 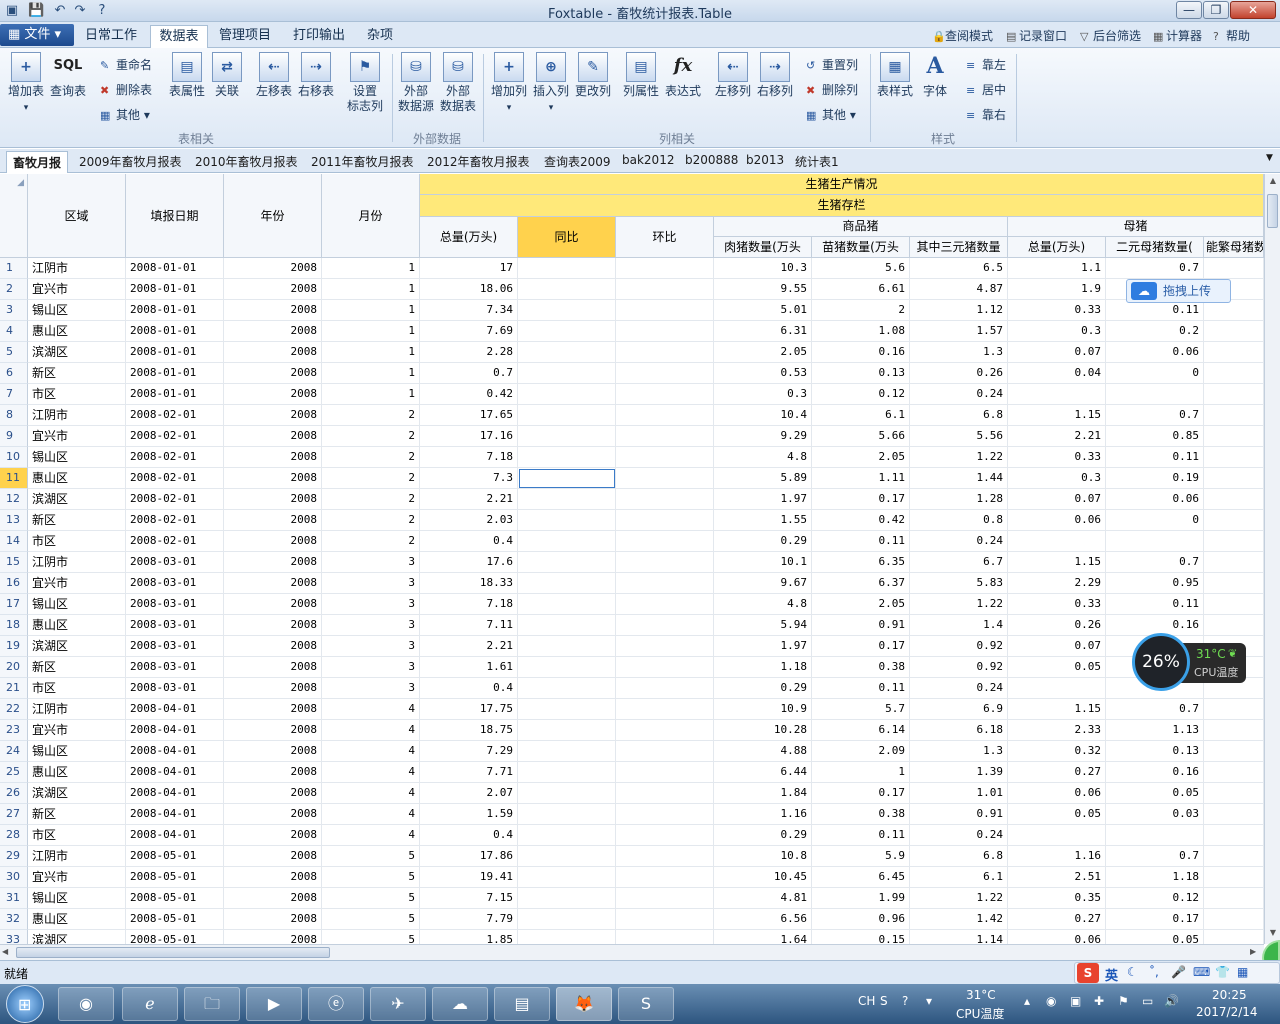 What do you see at coordinates (765, 160) in the screenshot?
I see `sheet-tab-b2013: b2013` at bounding box center [765, 160].